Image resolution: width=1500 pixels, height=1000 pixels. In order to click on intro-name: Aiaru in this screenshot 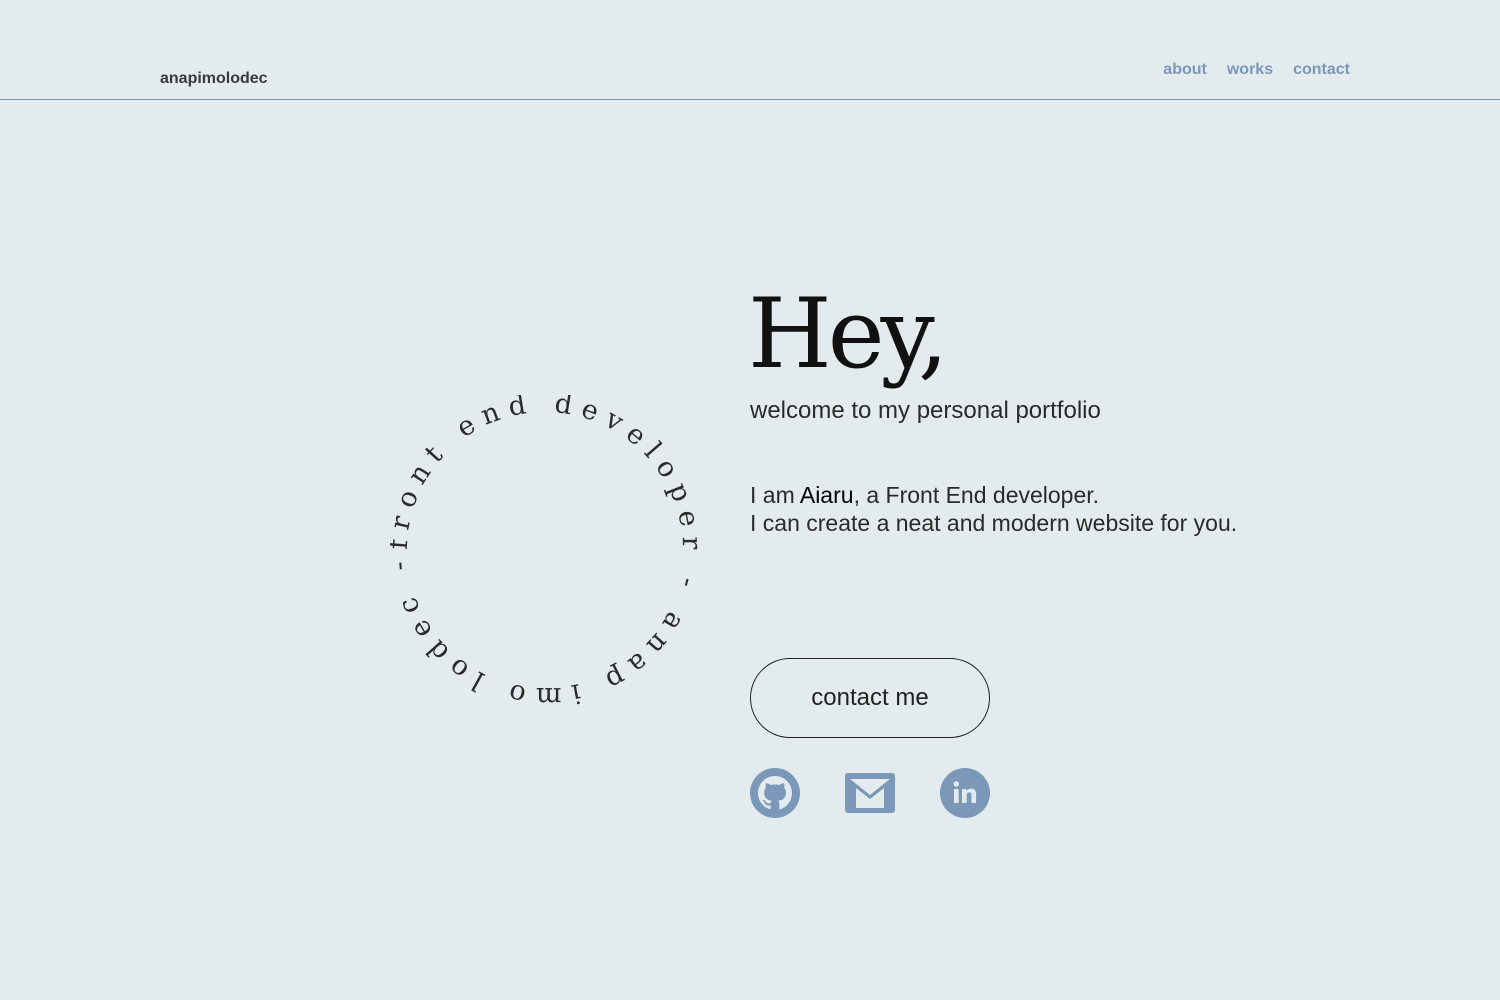, I will do `click(826, 495)`.